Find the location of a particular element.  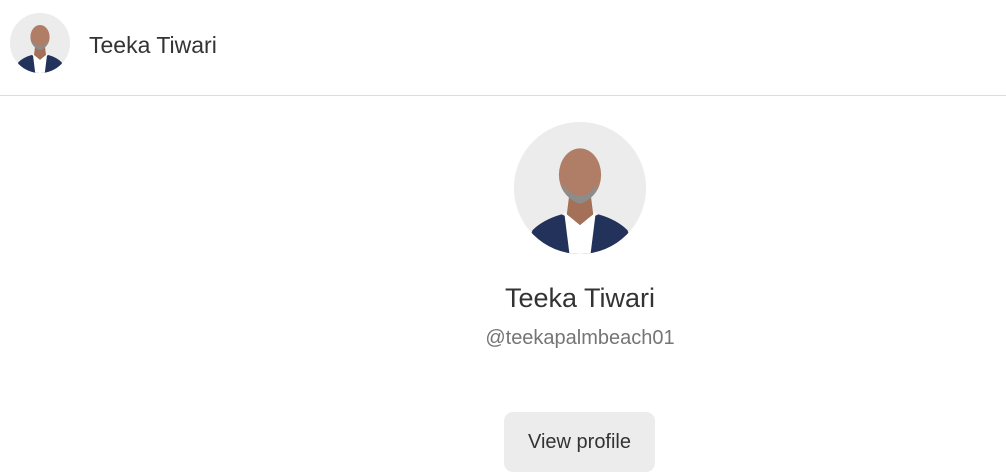

header-user-name: Teeka Tiwari is located at coordinates (153, 45).